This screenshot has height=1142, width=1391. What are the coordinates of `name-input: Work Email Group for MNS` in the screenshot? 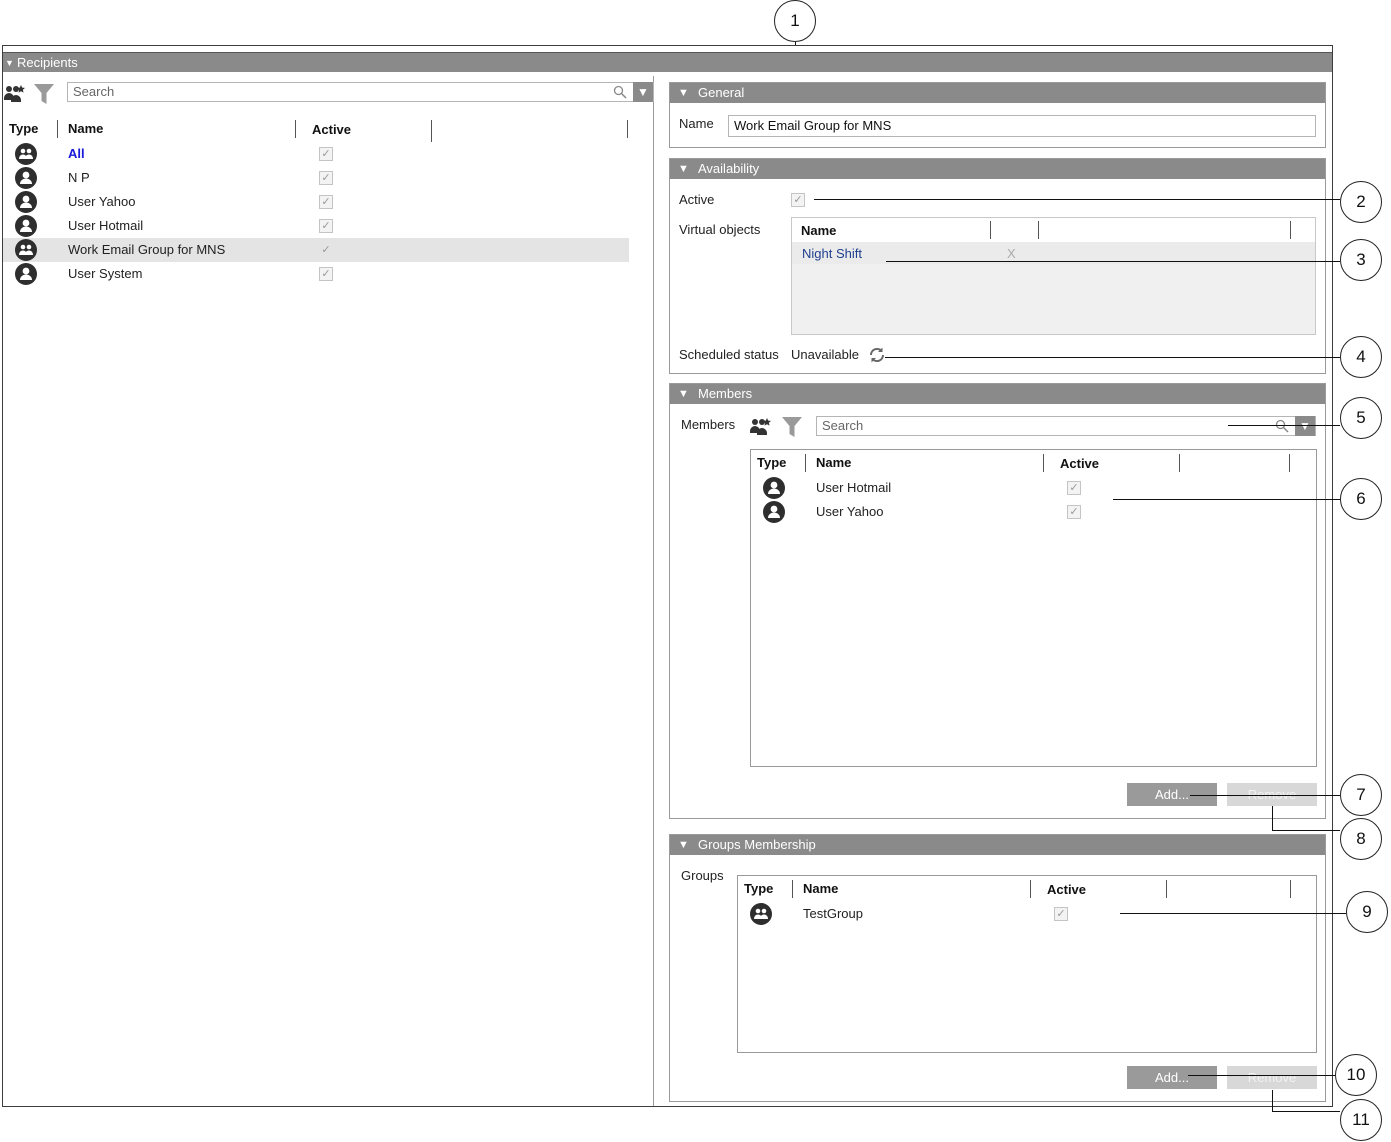 It's located at (1022, 126).